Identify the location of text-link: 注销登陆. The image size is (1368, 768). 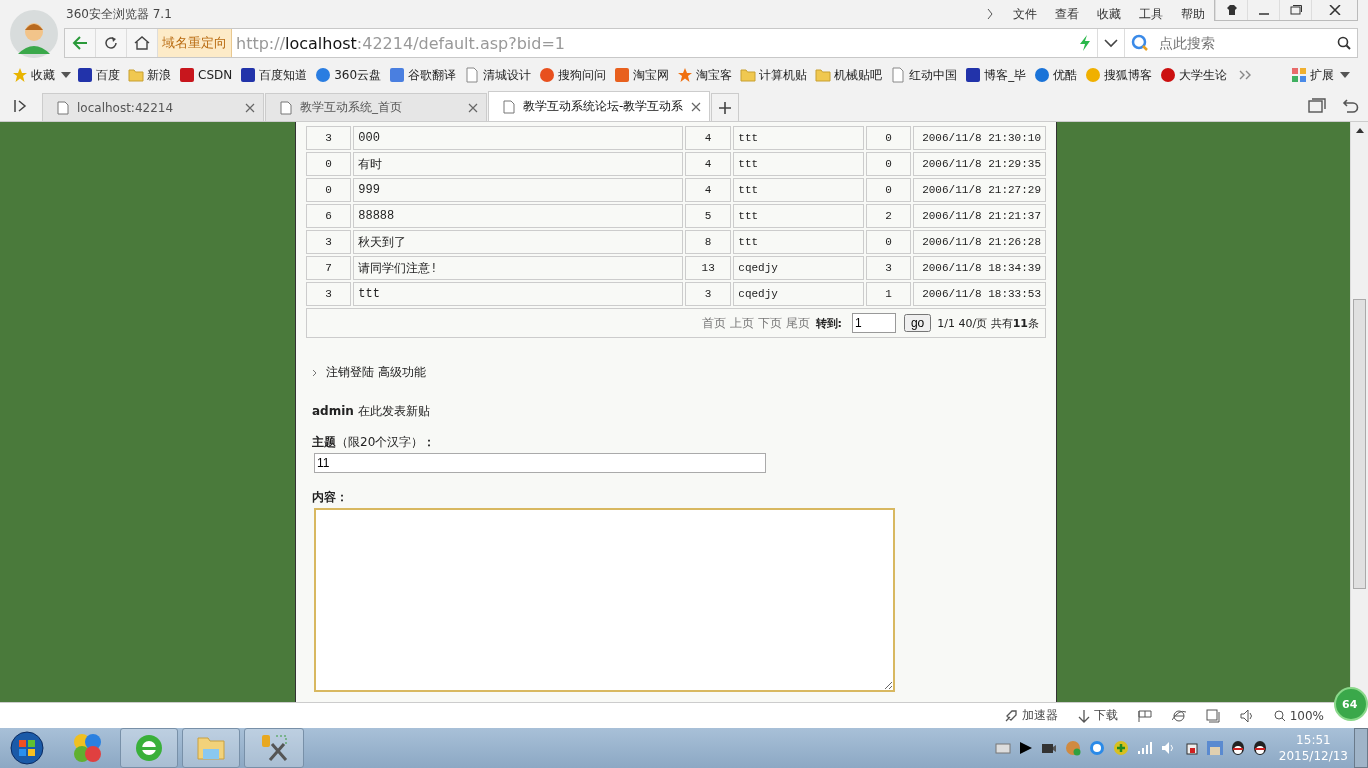
(350, 372).